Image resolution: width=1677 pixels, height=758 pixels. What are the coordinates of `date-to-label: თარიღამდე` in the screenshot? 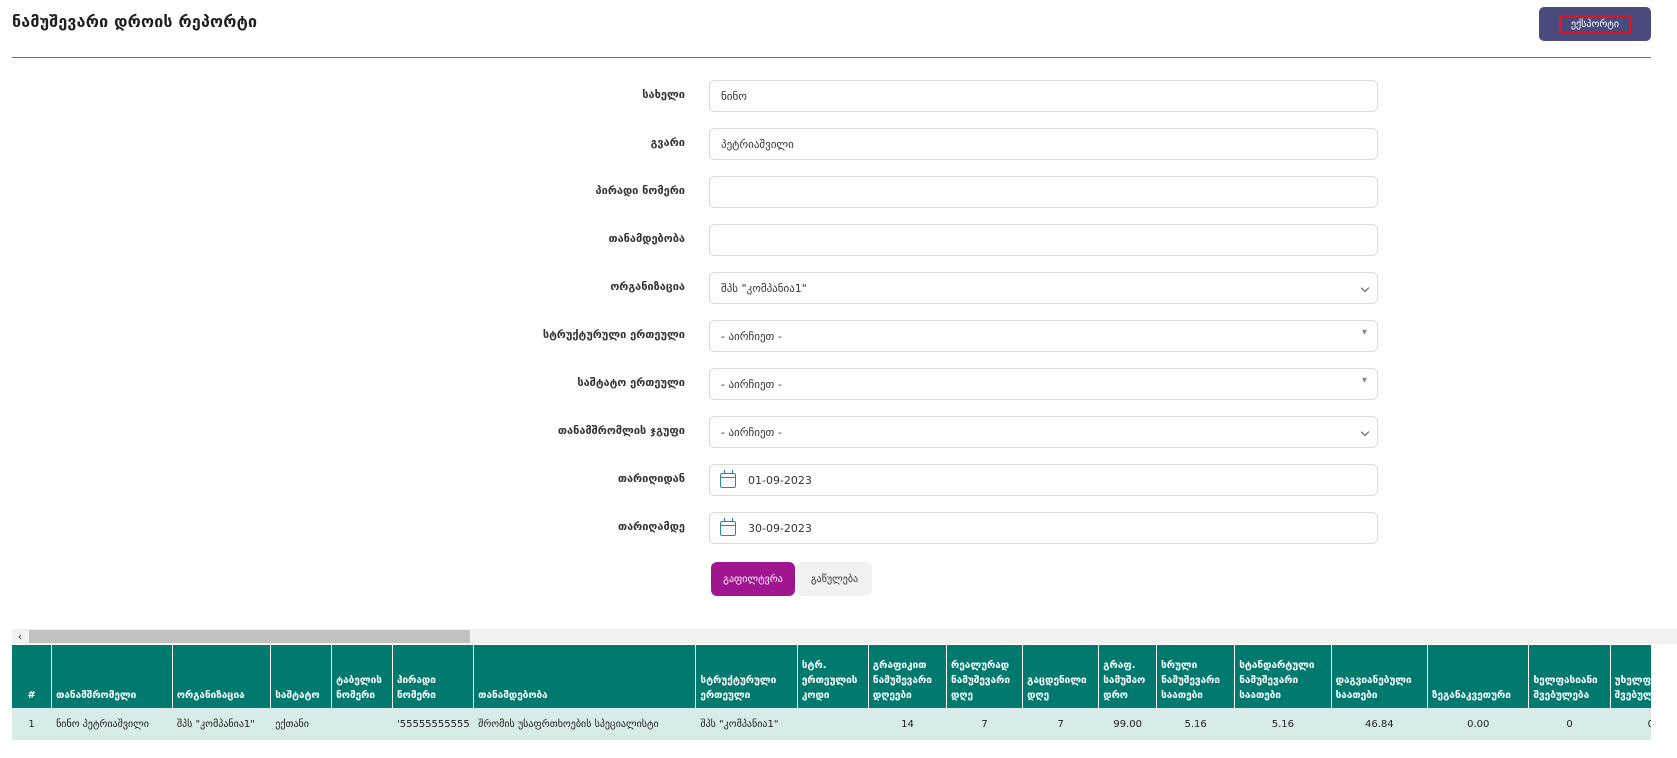 It's located at (651, 526).